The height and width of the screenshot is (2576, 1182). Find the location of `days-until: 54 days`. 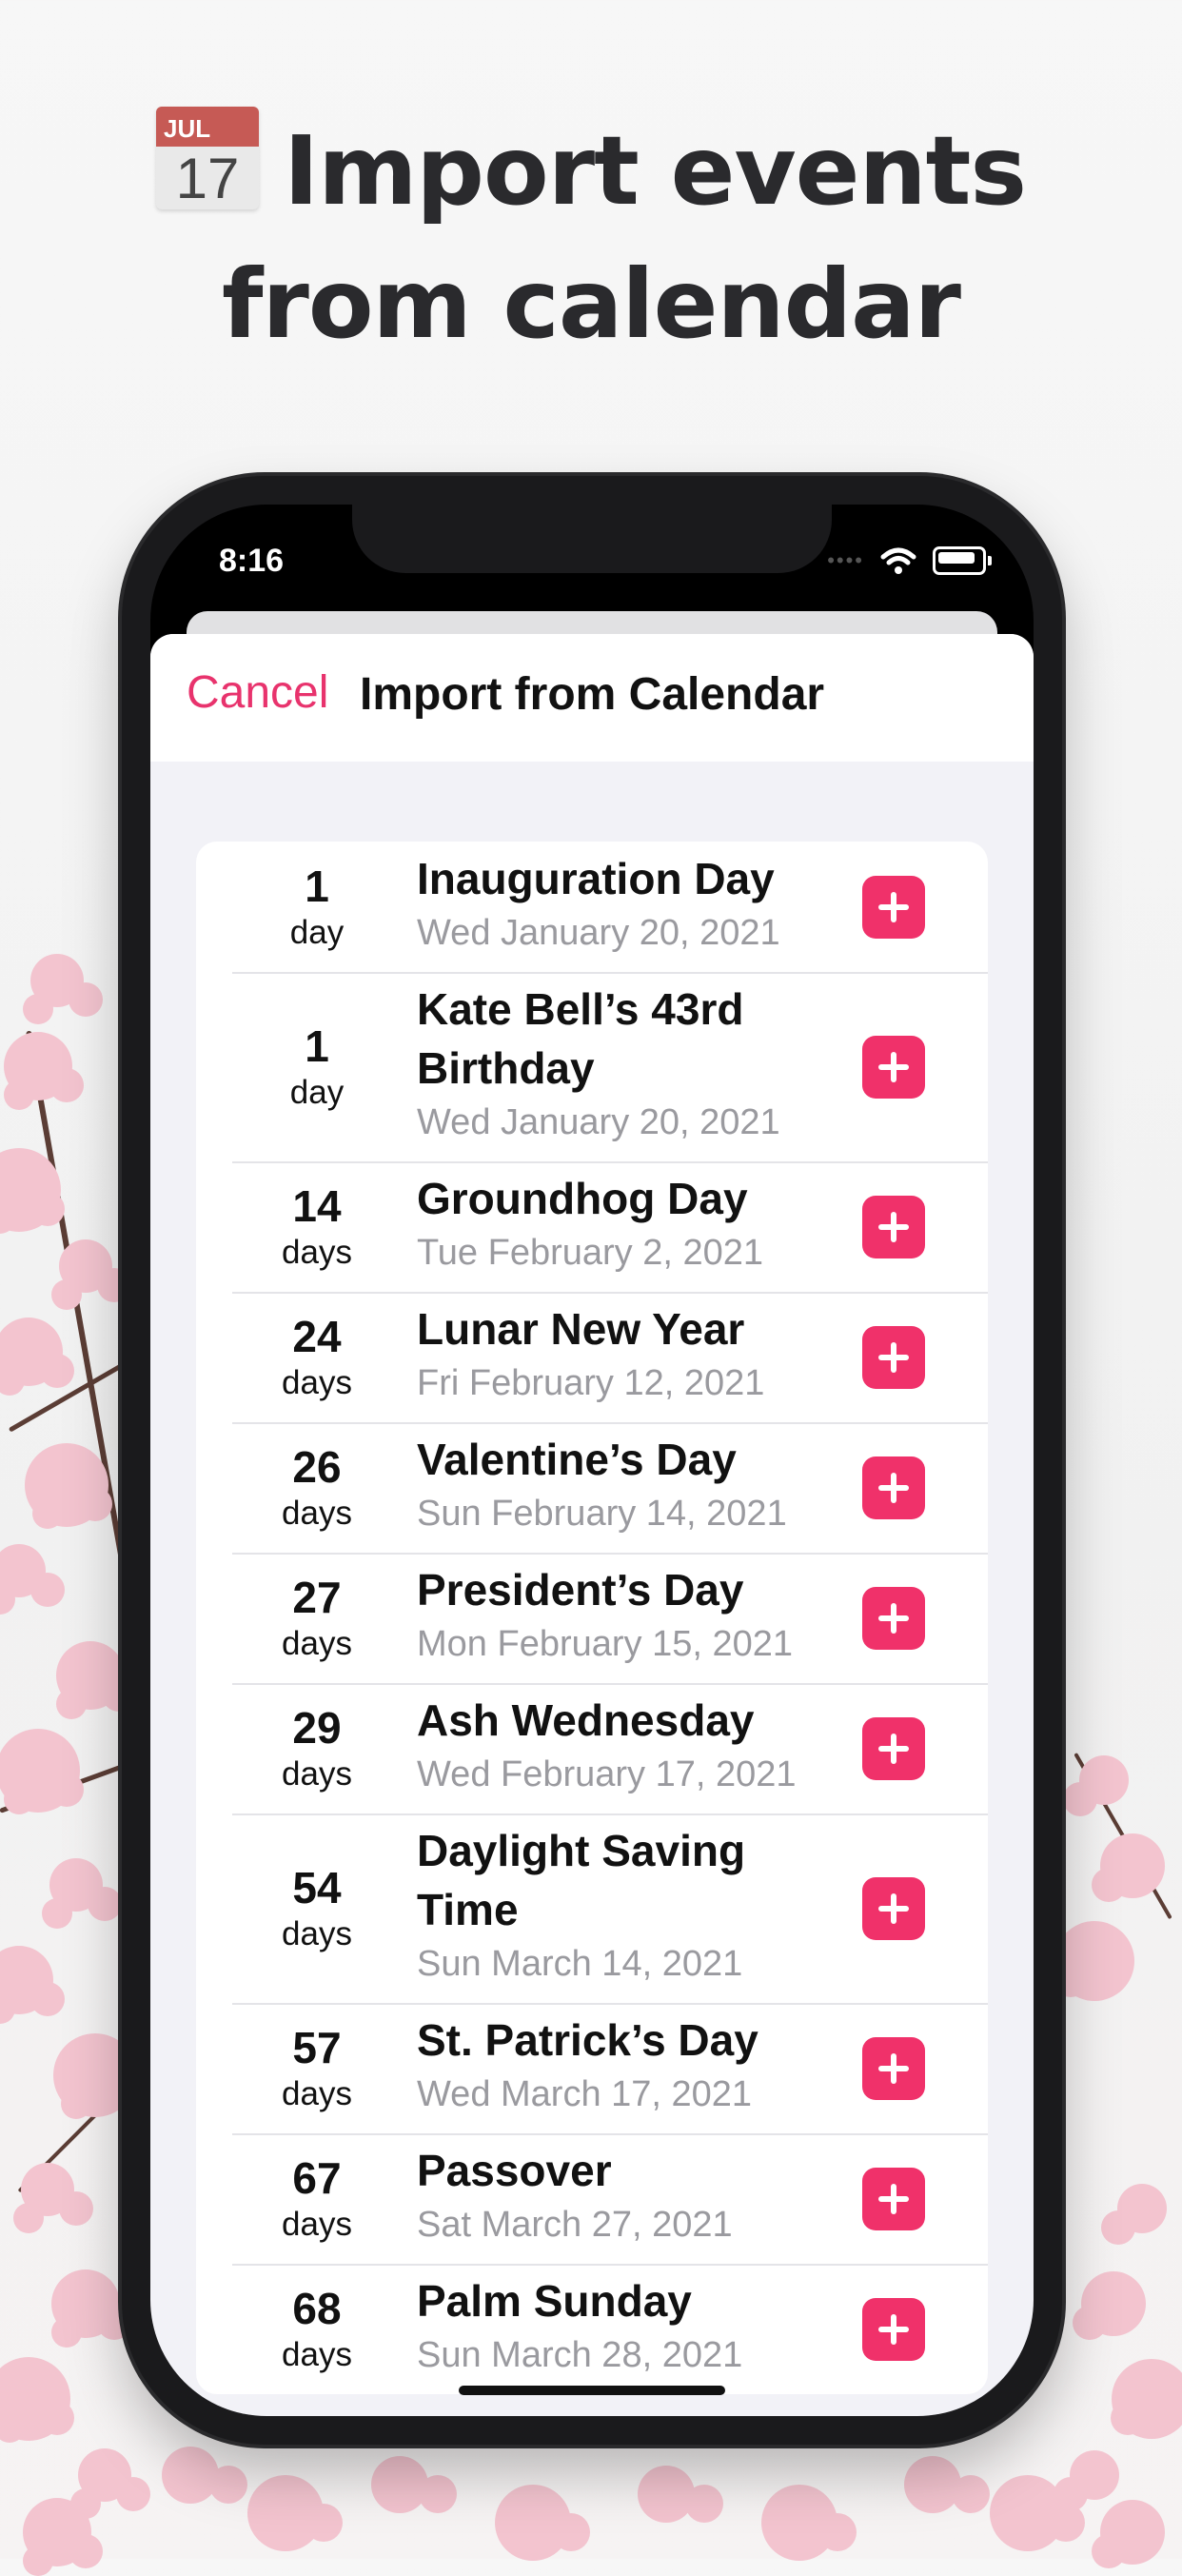

days-until: 54 days is located at coordinates (317, 1908).